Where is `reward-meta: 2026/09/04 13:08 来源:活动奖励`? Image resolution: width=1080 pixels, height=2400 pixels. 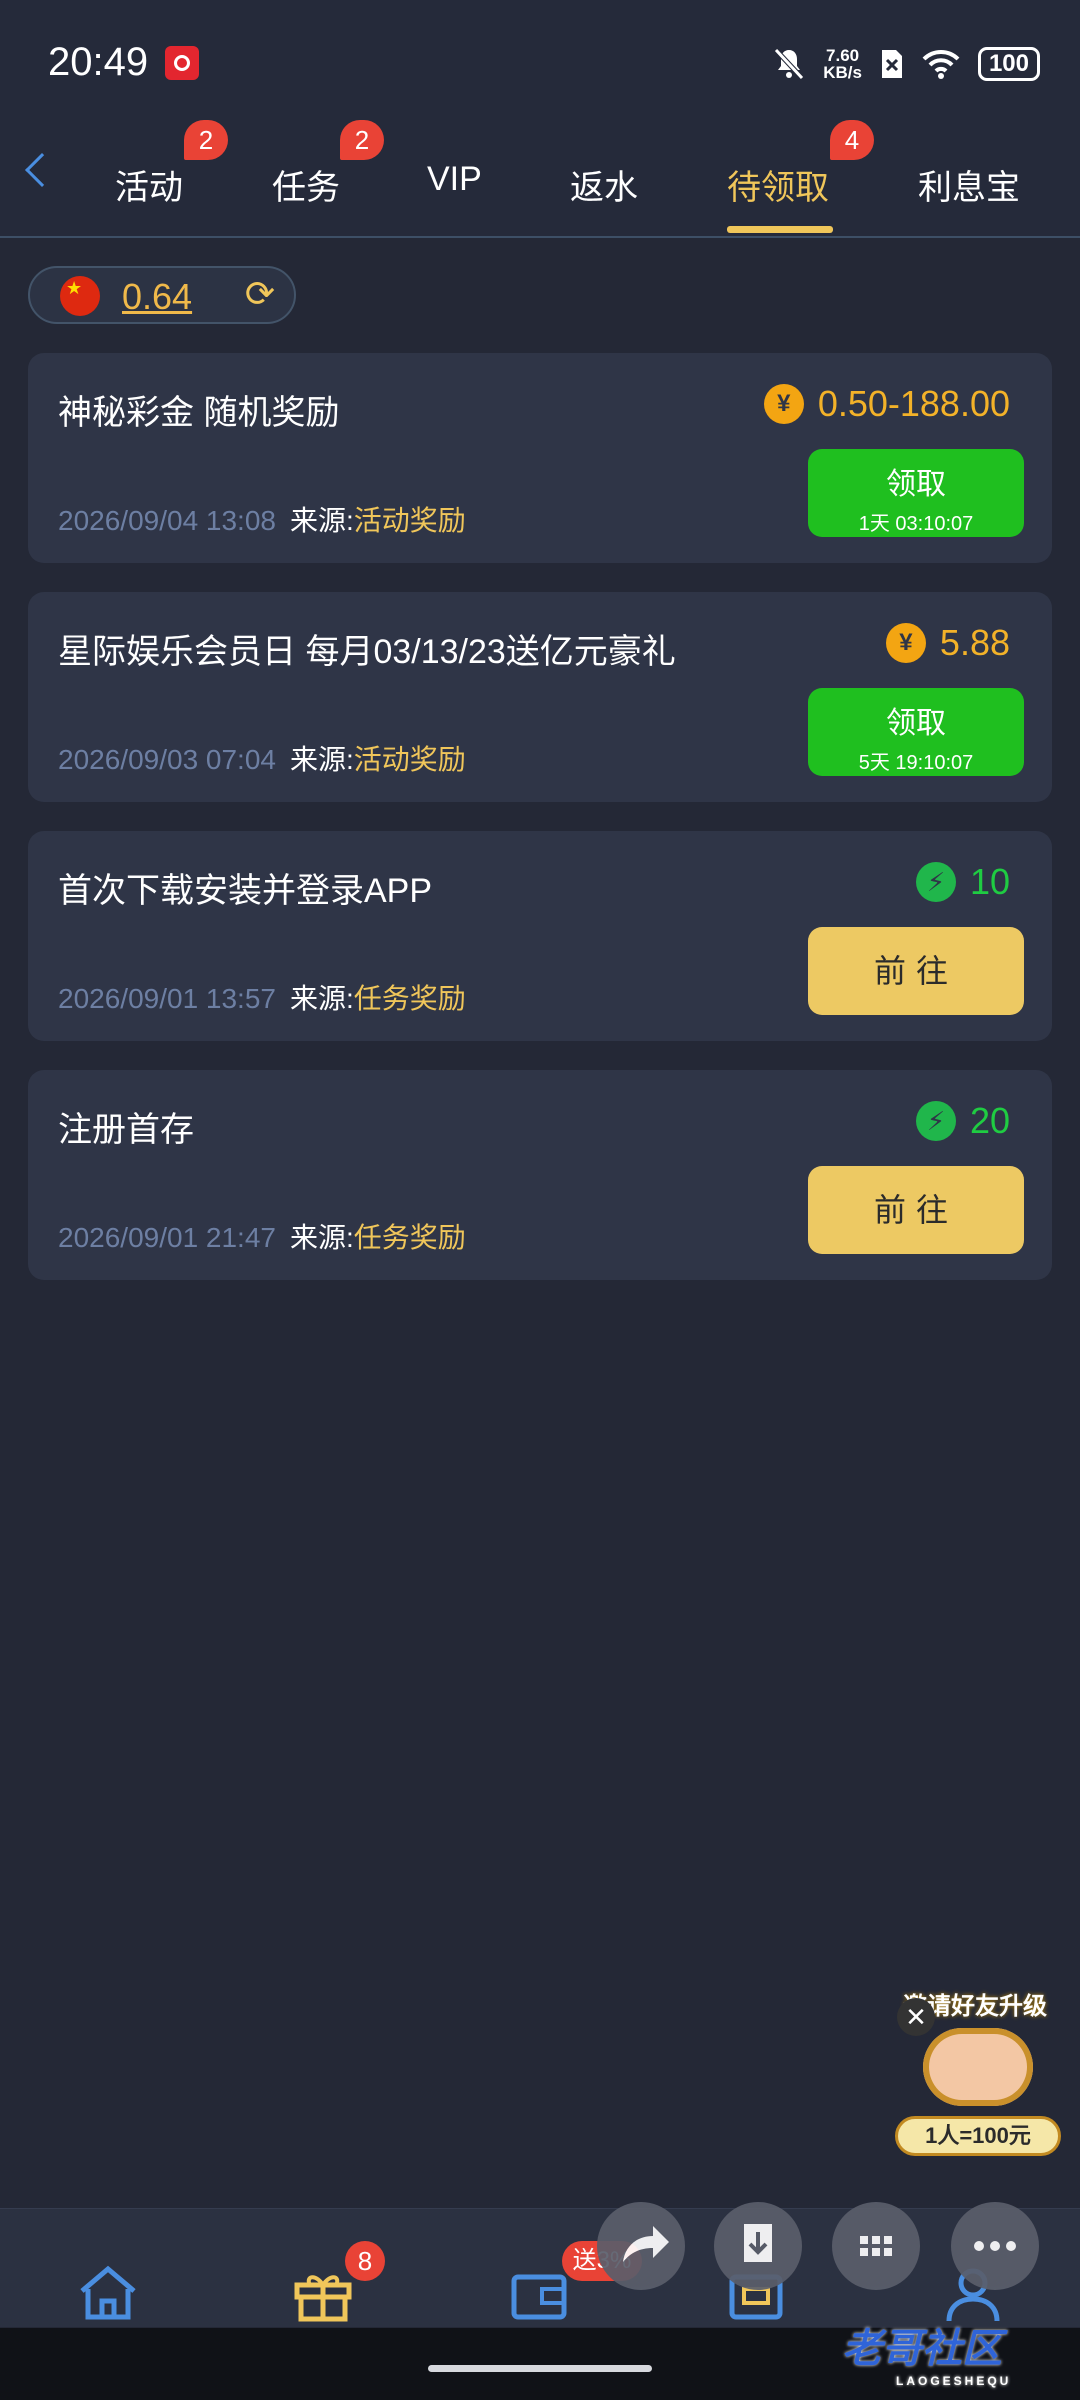
reward-meta: 2026/09/04 13:08 来源:活动奖励 is located at coordinates (262, 519).